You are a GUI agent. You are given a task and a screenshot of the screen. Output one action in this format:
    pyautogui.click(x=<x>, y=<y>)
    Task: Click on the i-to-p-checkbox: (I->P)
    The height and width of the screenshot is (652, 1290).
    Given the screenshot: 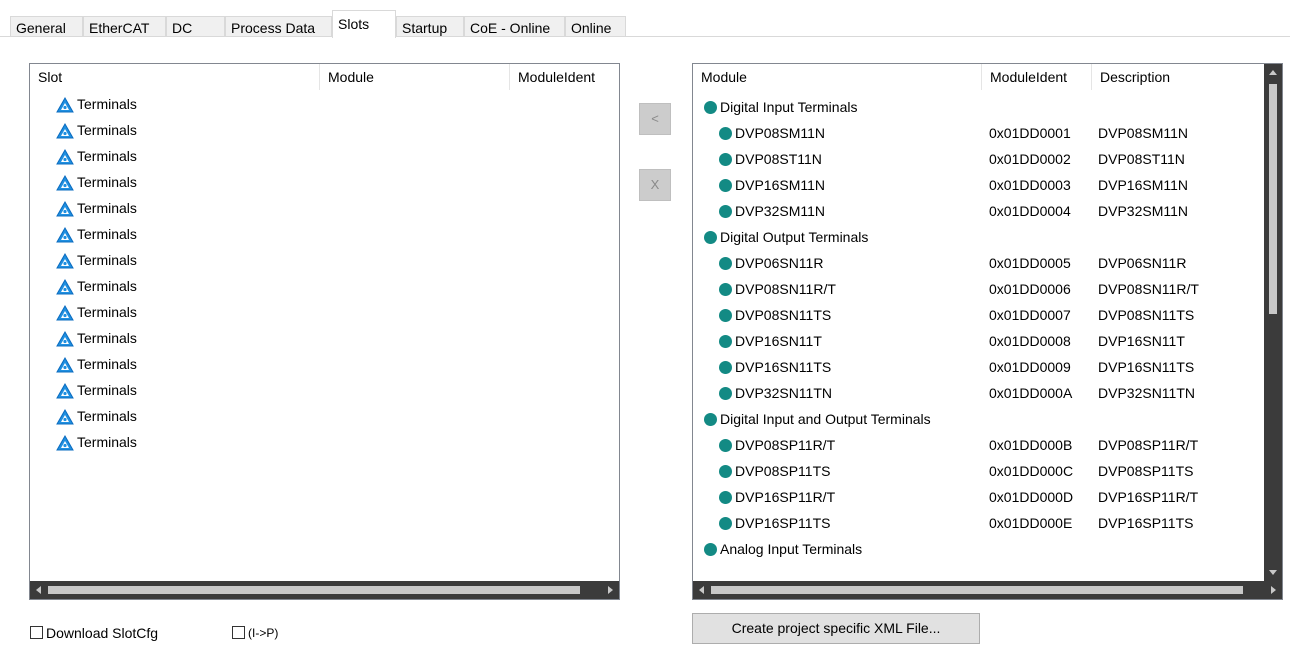 What is the action you would take?
    pyautogui.click(x=272, y=633)
    